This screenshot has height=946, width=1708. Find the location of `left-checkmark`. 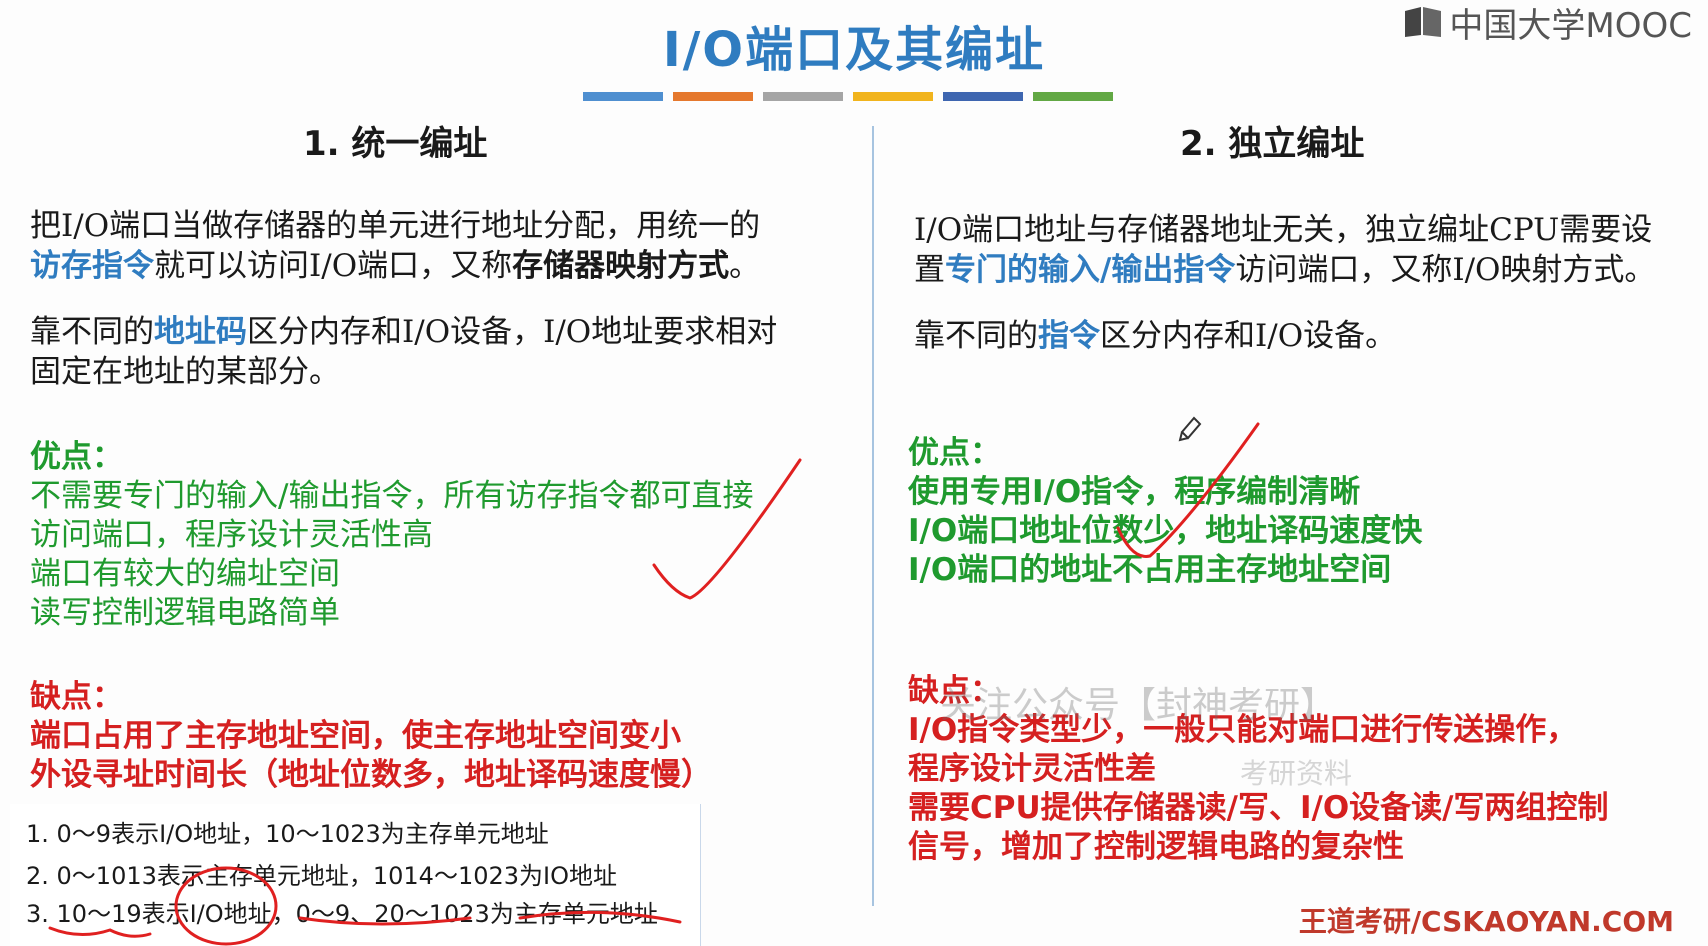

left-checkmark is located at coordinates (727, 529).